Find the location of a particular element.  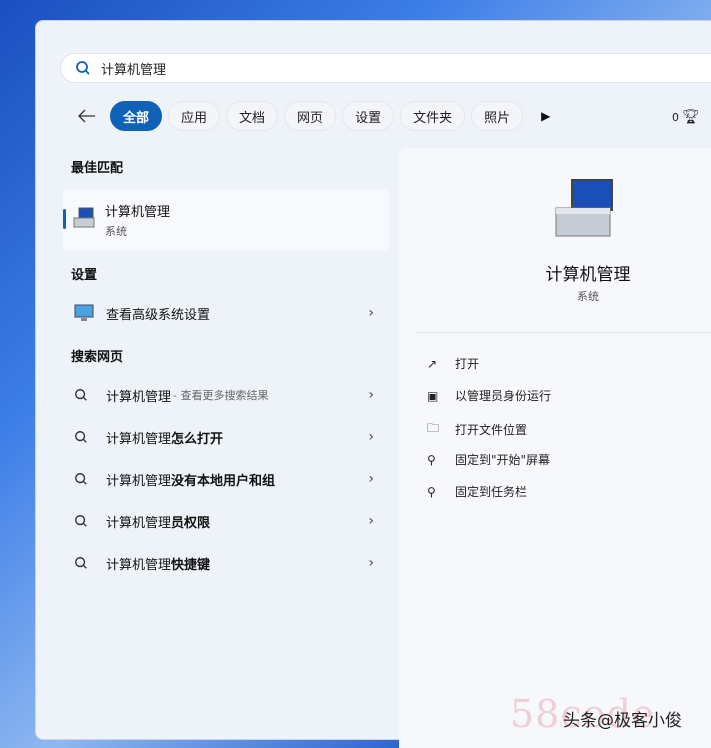

open-external-icon: ↗ is located at coordinates (432, 363).